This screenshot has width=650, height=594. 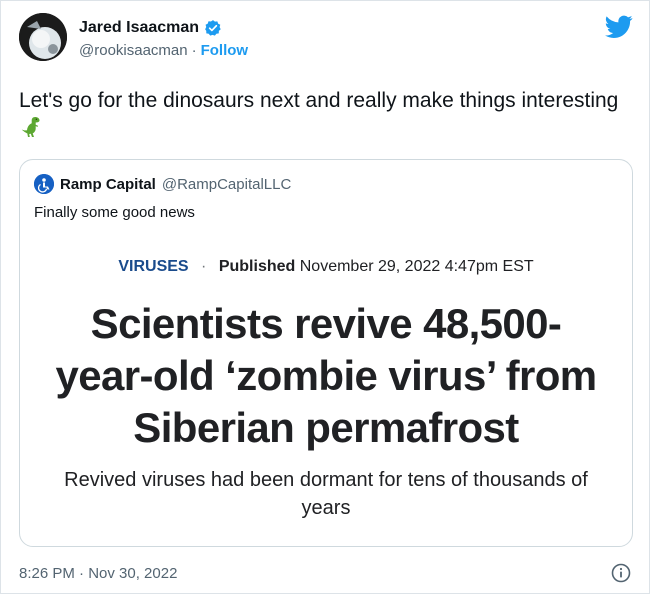 I want to click on tweet-header: Jared Isaacman @rookisaacman · Follow, so click(x=326, y=39).